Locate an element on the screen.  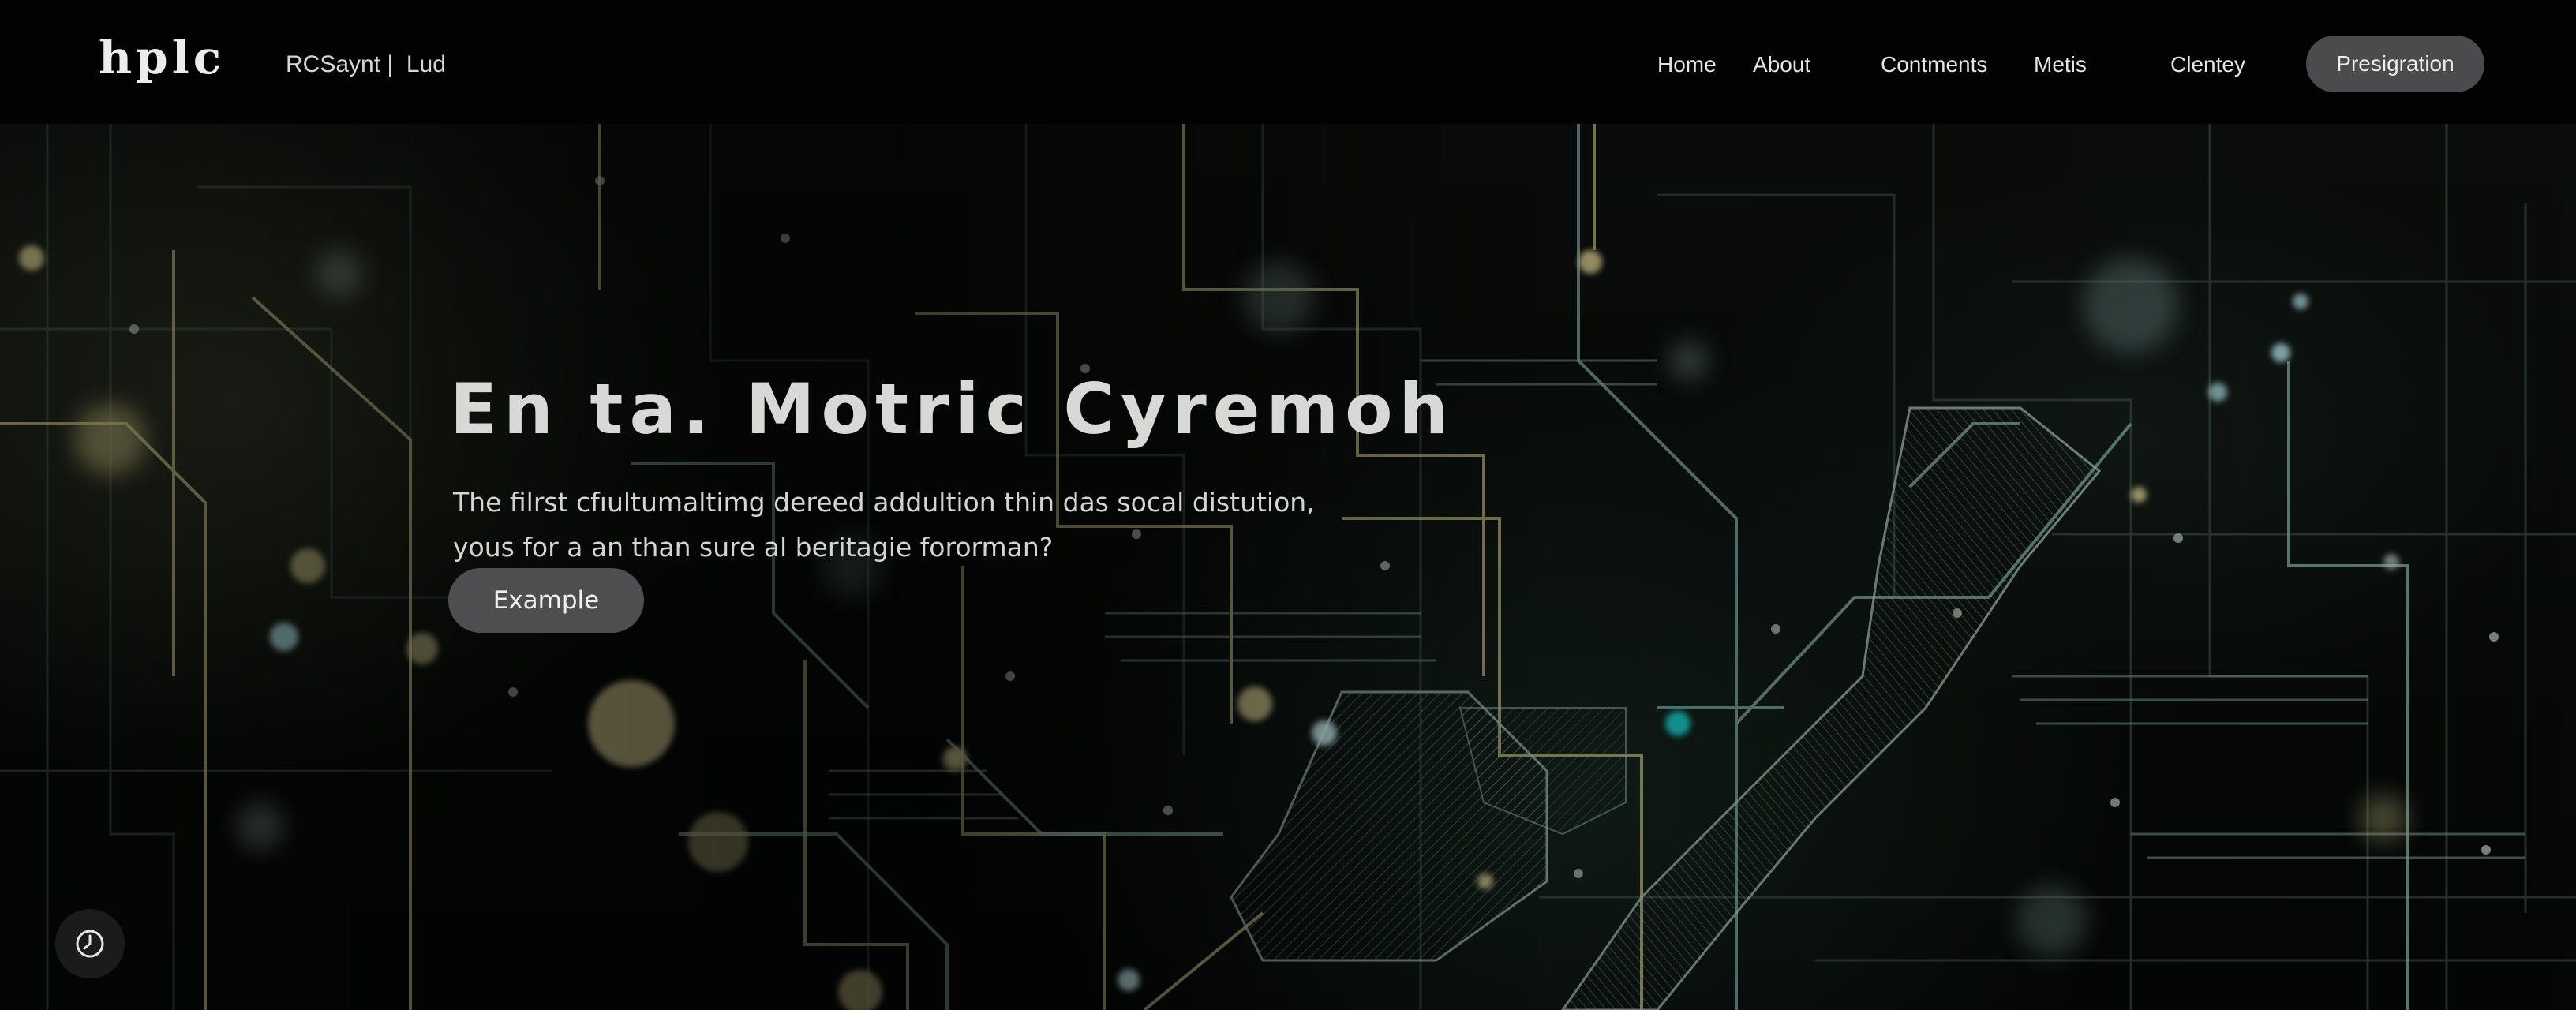
registration-button: Presigration is located at coordinates (2395, 64).